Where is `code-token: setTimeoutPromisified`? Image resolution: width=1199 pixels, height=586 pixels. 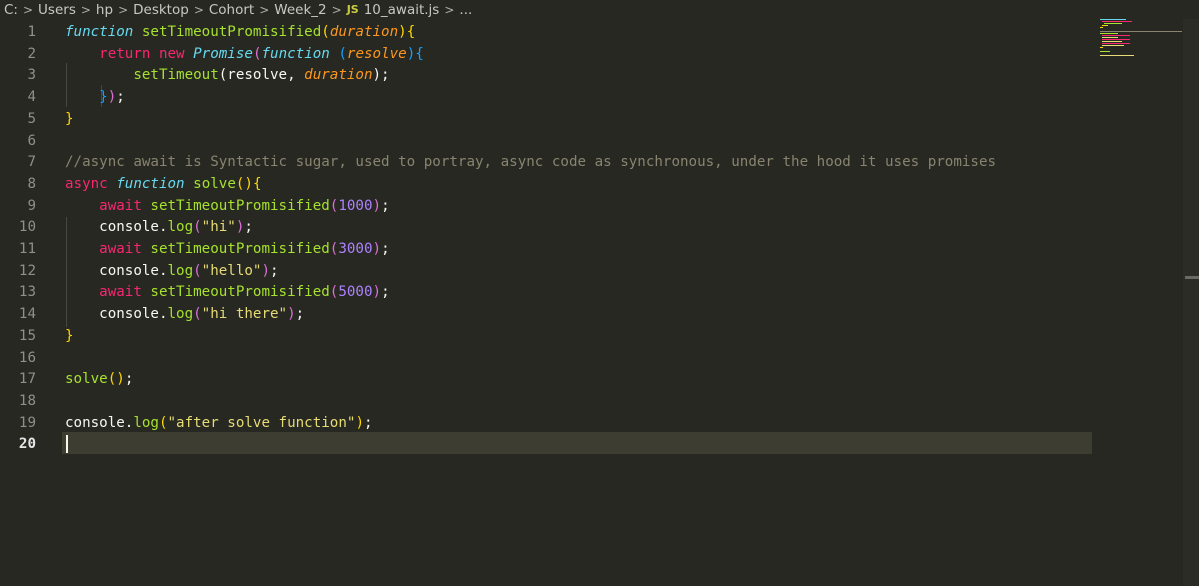
code-token: setTimeoutPromisified is located at coordinates (240, 292).